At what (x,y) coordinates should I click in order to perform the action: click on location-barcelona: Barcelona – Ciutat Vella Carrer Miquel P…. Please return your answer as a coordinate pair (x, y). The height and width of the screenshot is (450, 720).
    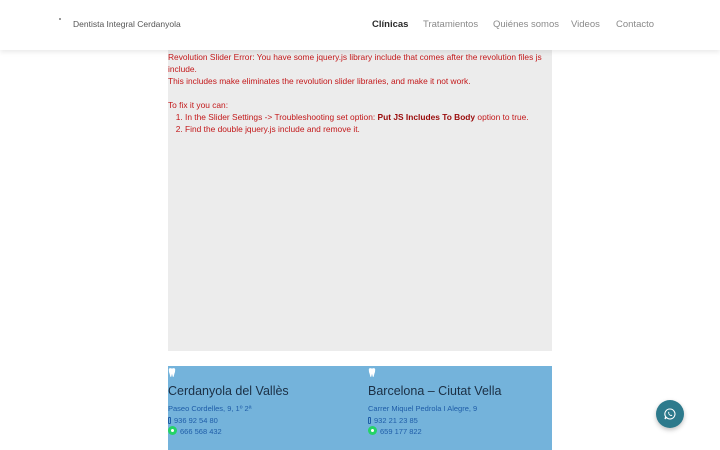
    Looking at the image, I should click on (463, 408).